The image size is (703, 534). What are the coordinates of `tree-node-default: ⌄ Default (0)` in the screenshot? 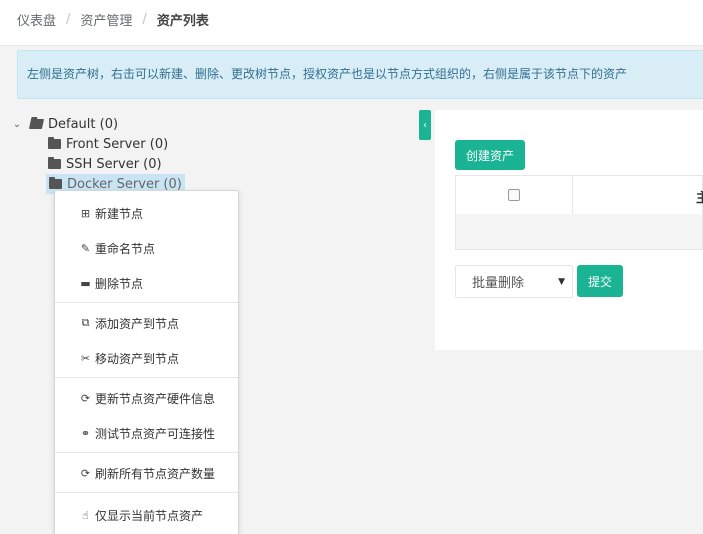 It's located at (64, 124).